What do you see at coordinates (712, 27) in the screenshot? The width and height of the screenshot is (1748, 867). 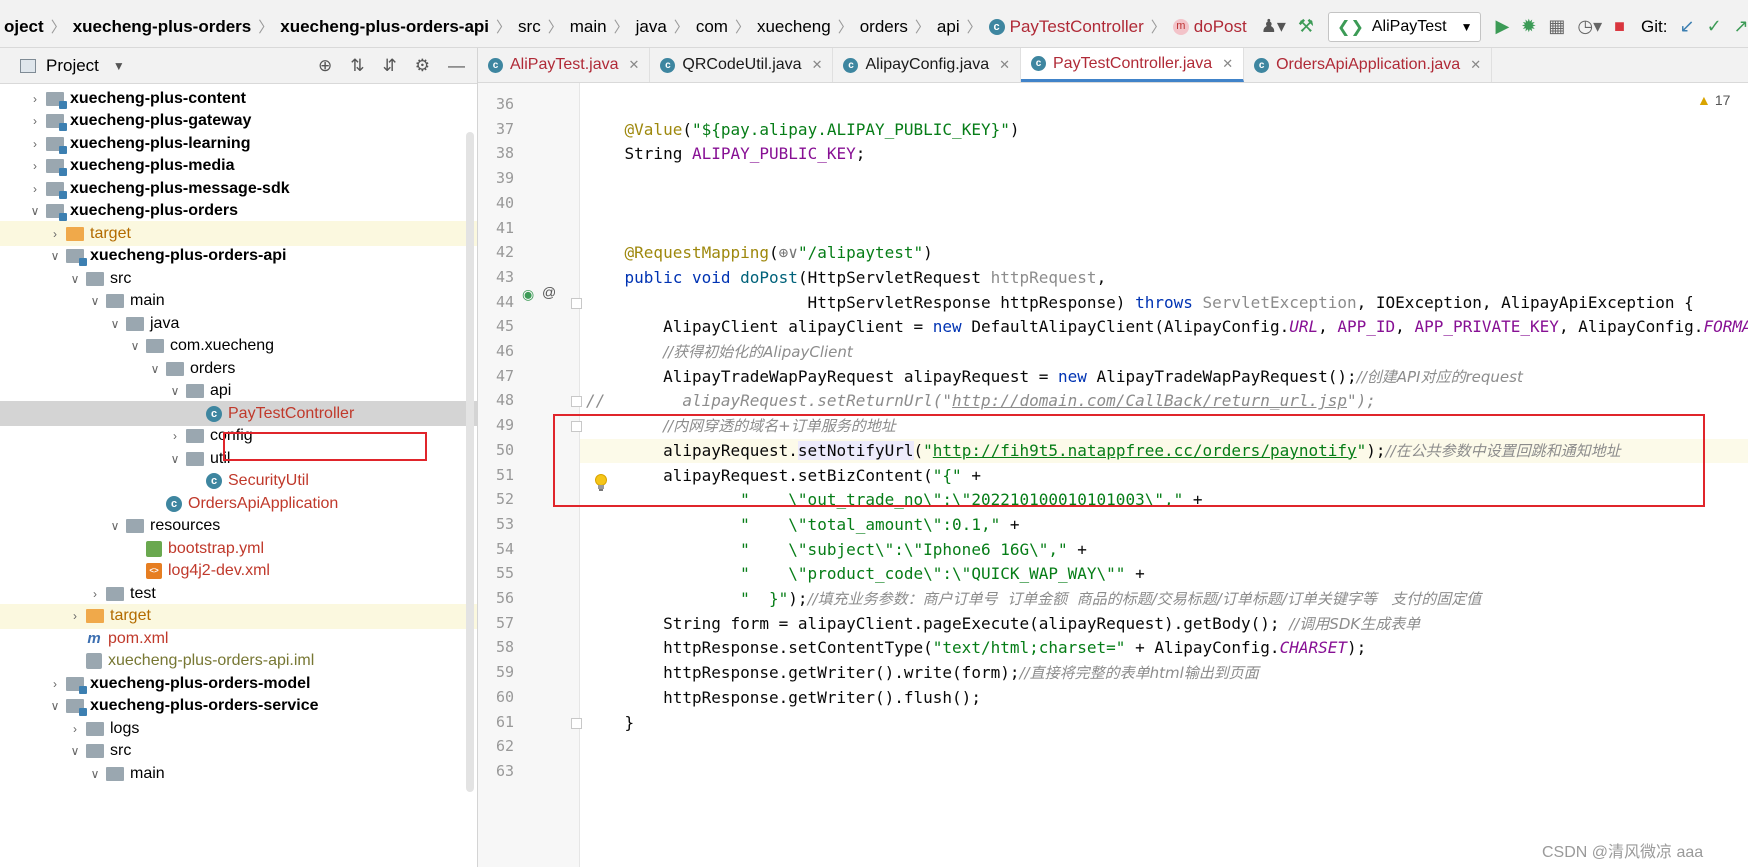 I see `breadcrumb-item: com` at bounding box center [712, 27].